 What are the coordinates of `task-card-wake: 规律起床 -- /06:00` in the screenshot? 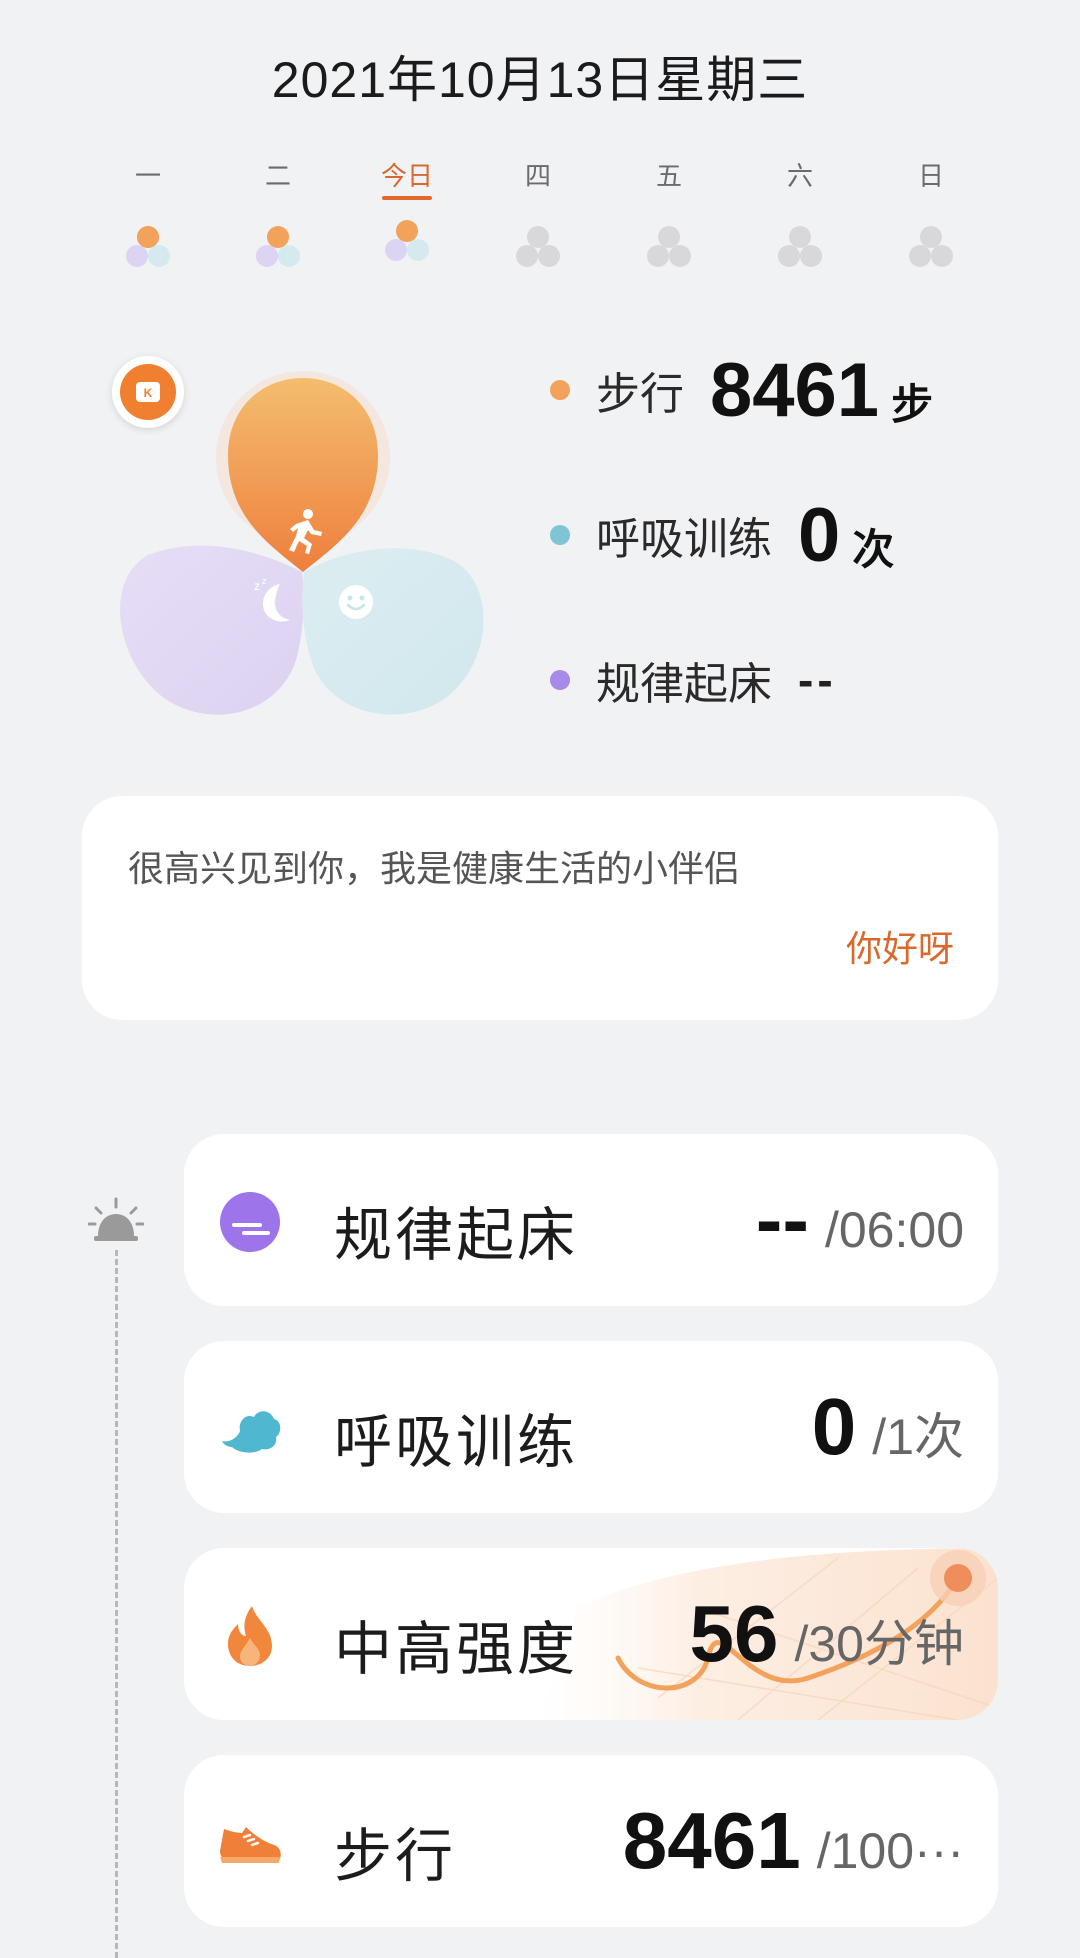 It's located at (591, 1220).